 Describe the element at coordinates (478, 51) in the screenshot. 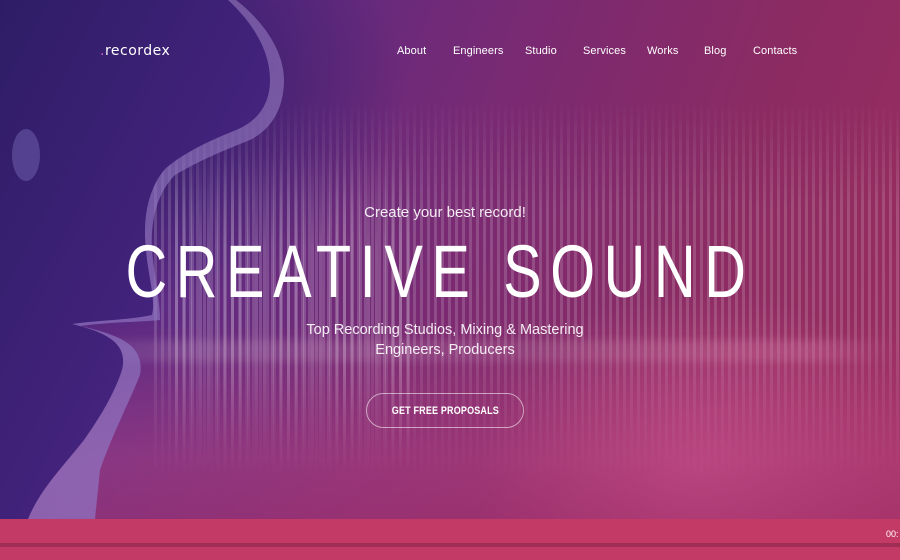

I see `nav-item-engineers: Engineers` at that location.